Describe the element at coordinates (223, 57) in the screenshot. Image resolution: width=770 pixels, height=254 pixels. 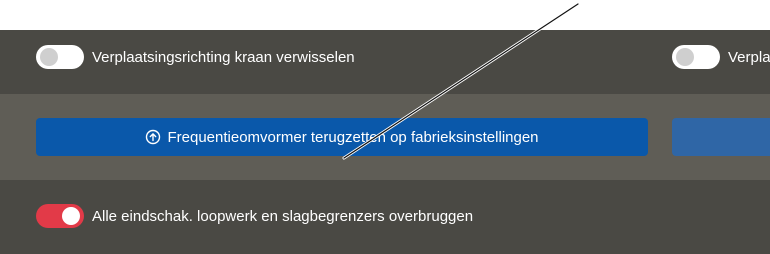
I see `invert-crane-direction-label: Verplaatsingsrichting kraan verwisselen` at that location.